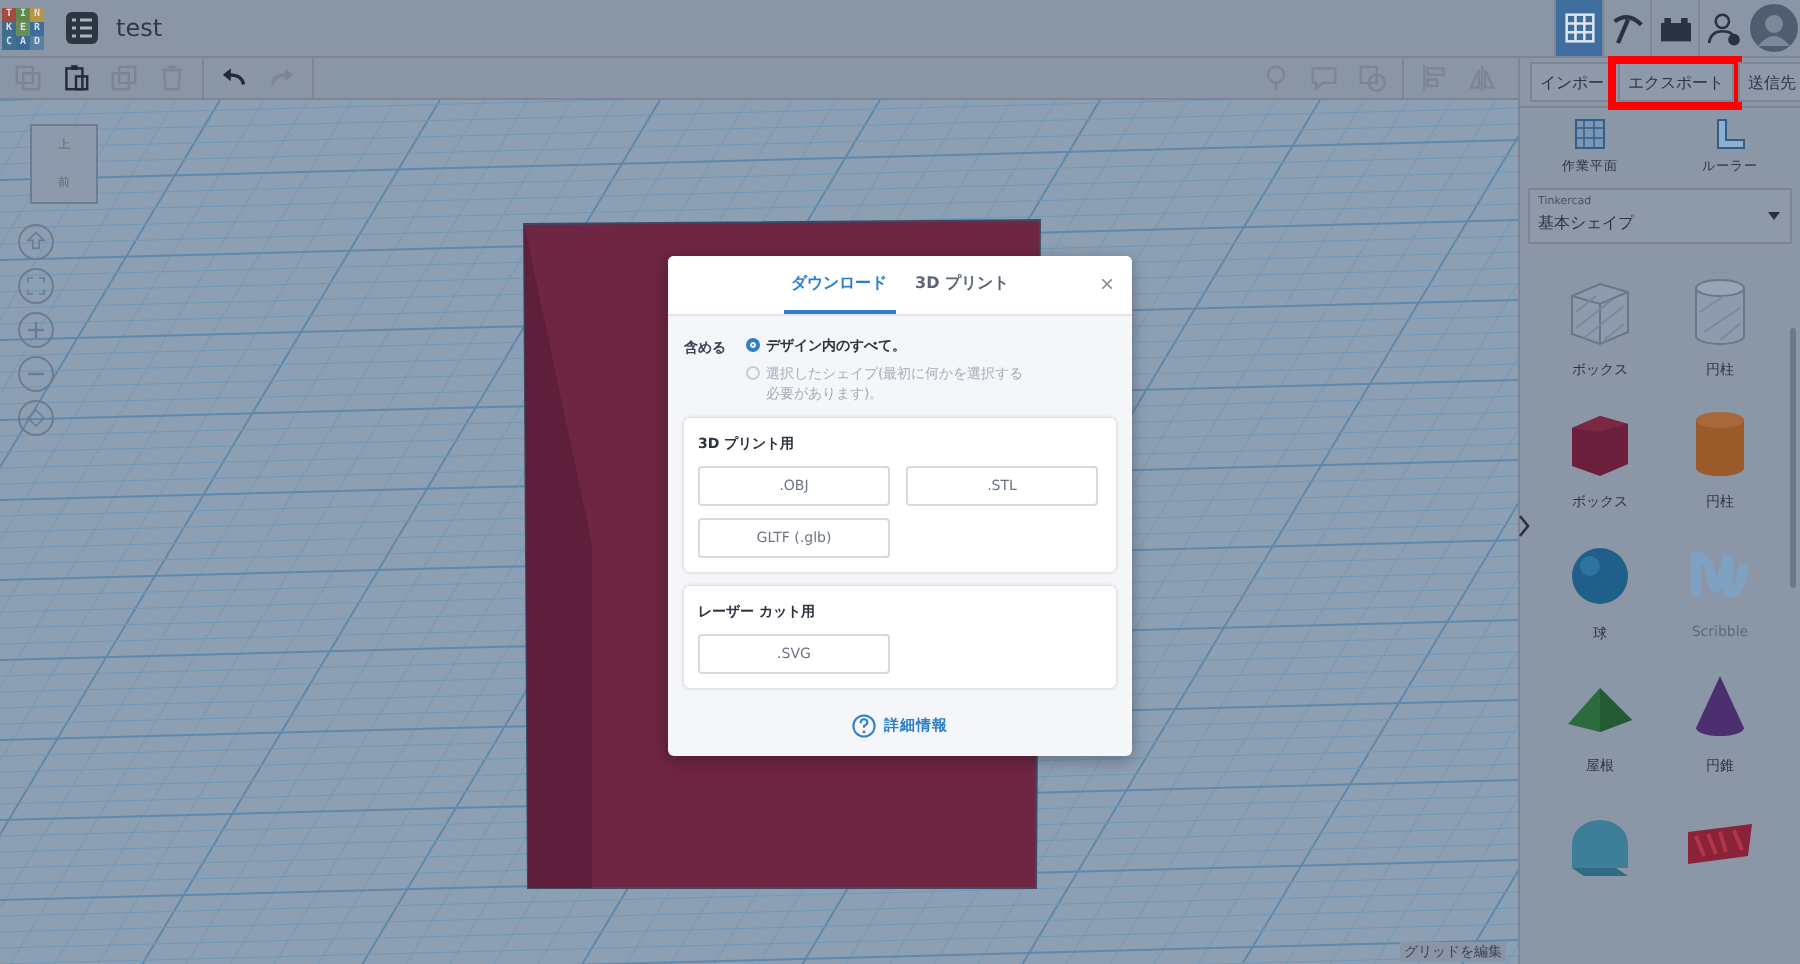 Image resolution: width=1800 pixels, height=964 pixels. Describe the element at coordinates (36, 286) in the screenshot. I see `fit-view-icon` at that location.